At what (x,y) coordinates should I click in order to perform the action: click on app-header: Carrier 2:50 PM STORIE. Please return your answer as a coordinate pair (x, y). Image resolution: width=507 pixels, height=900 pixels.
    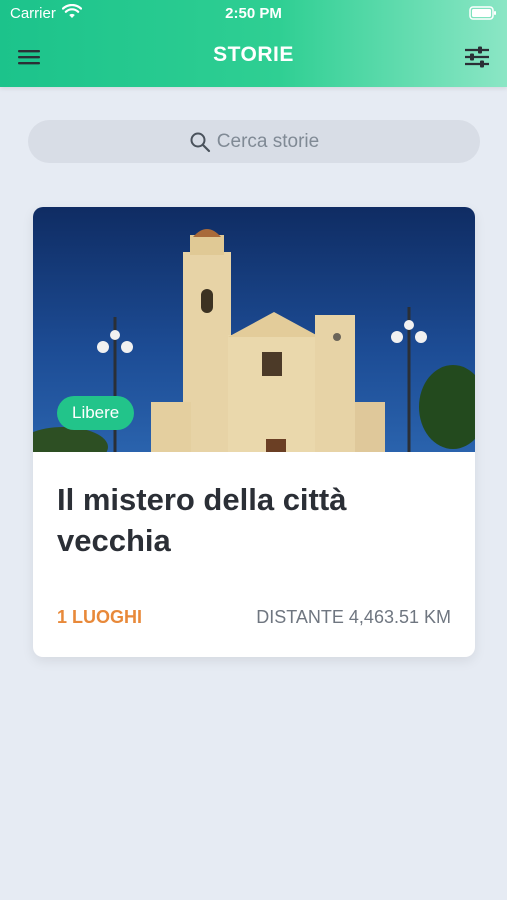
    Looking at the image, I should click on (253, 43).